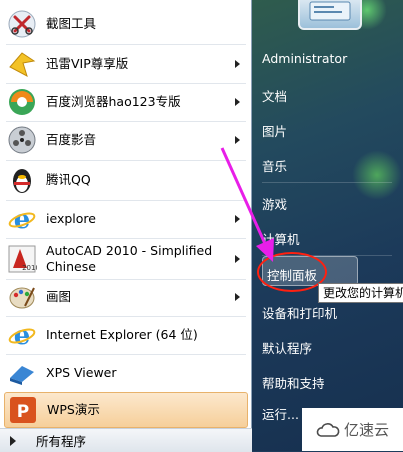 The width and height of the screenshot is (403, 452). Describe the element at coordinates (274, 130) in the screenshot. I see `menu-item-pictures: 图片` at that location.